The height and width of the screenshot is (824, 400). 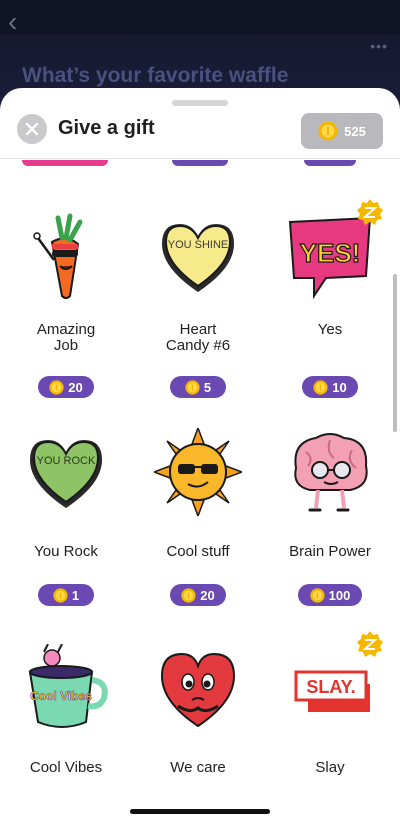 I want to click on carrot-icon, so click(x=58, y=256).